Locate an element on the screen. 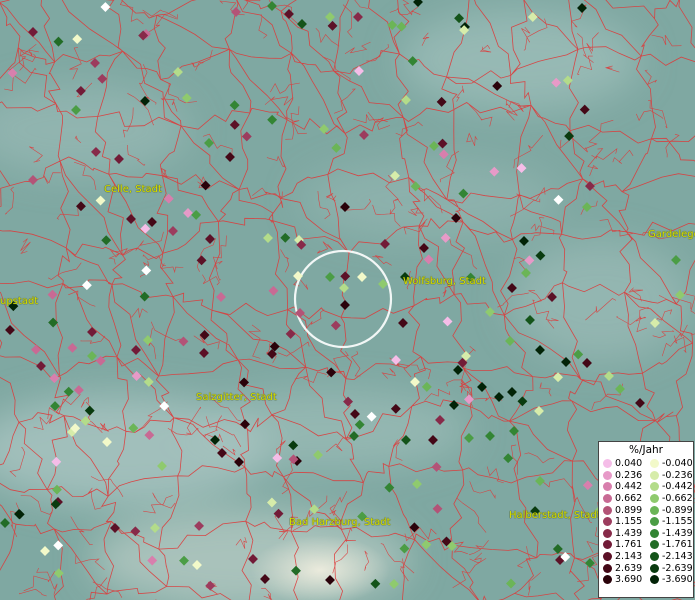 This screenshot has width=695, height=600. legend-value: 0.662 is located at coordinates (629, 499).